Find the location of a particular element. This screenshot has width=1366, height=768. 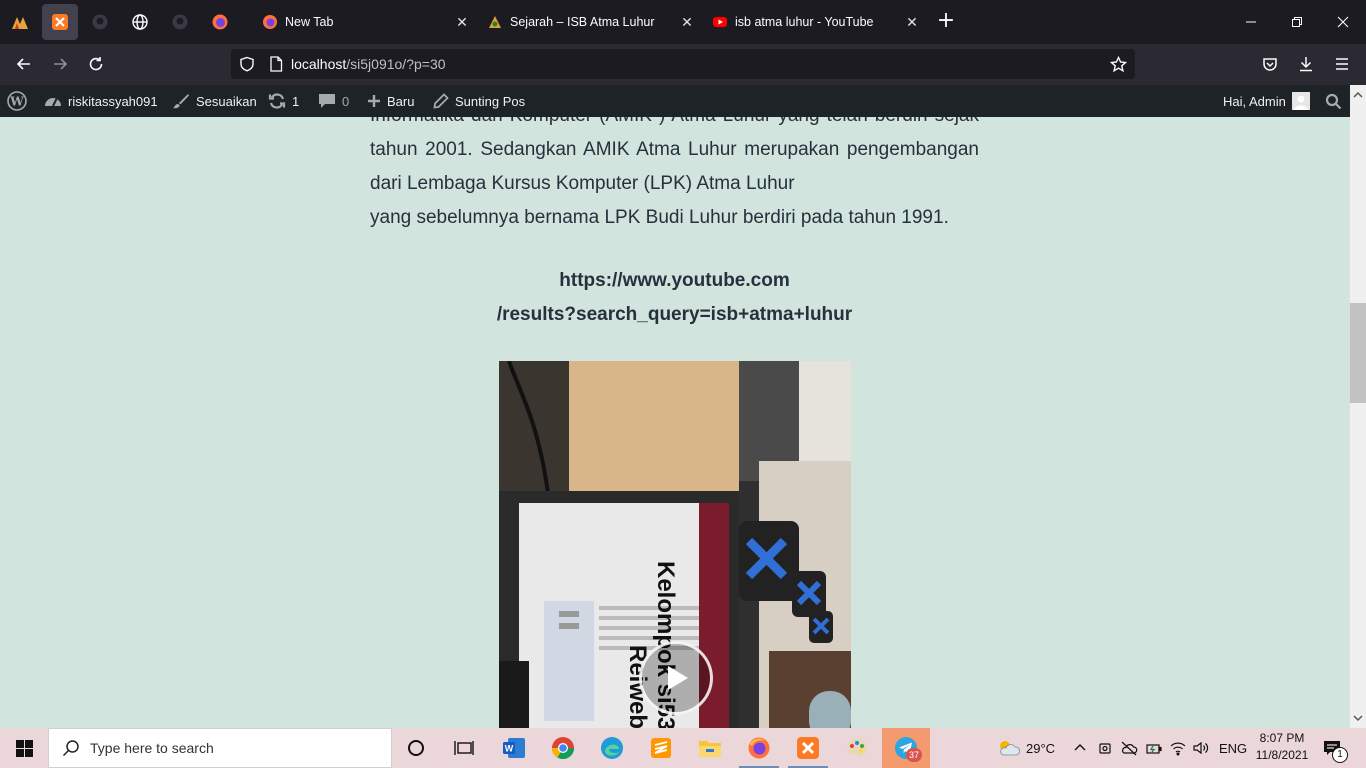

tray-onedrive is located at coordinates (1129, 748).